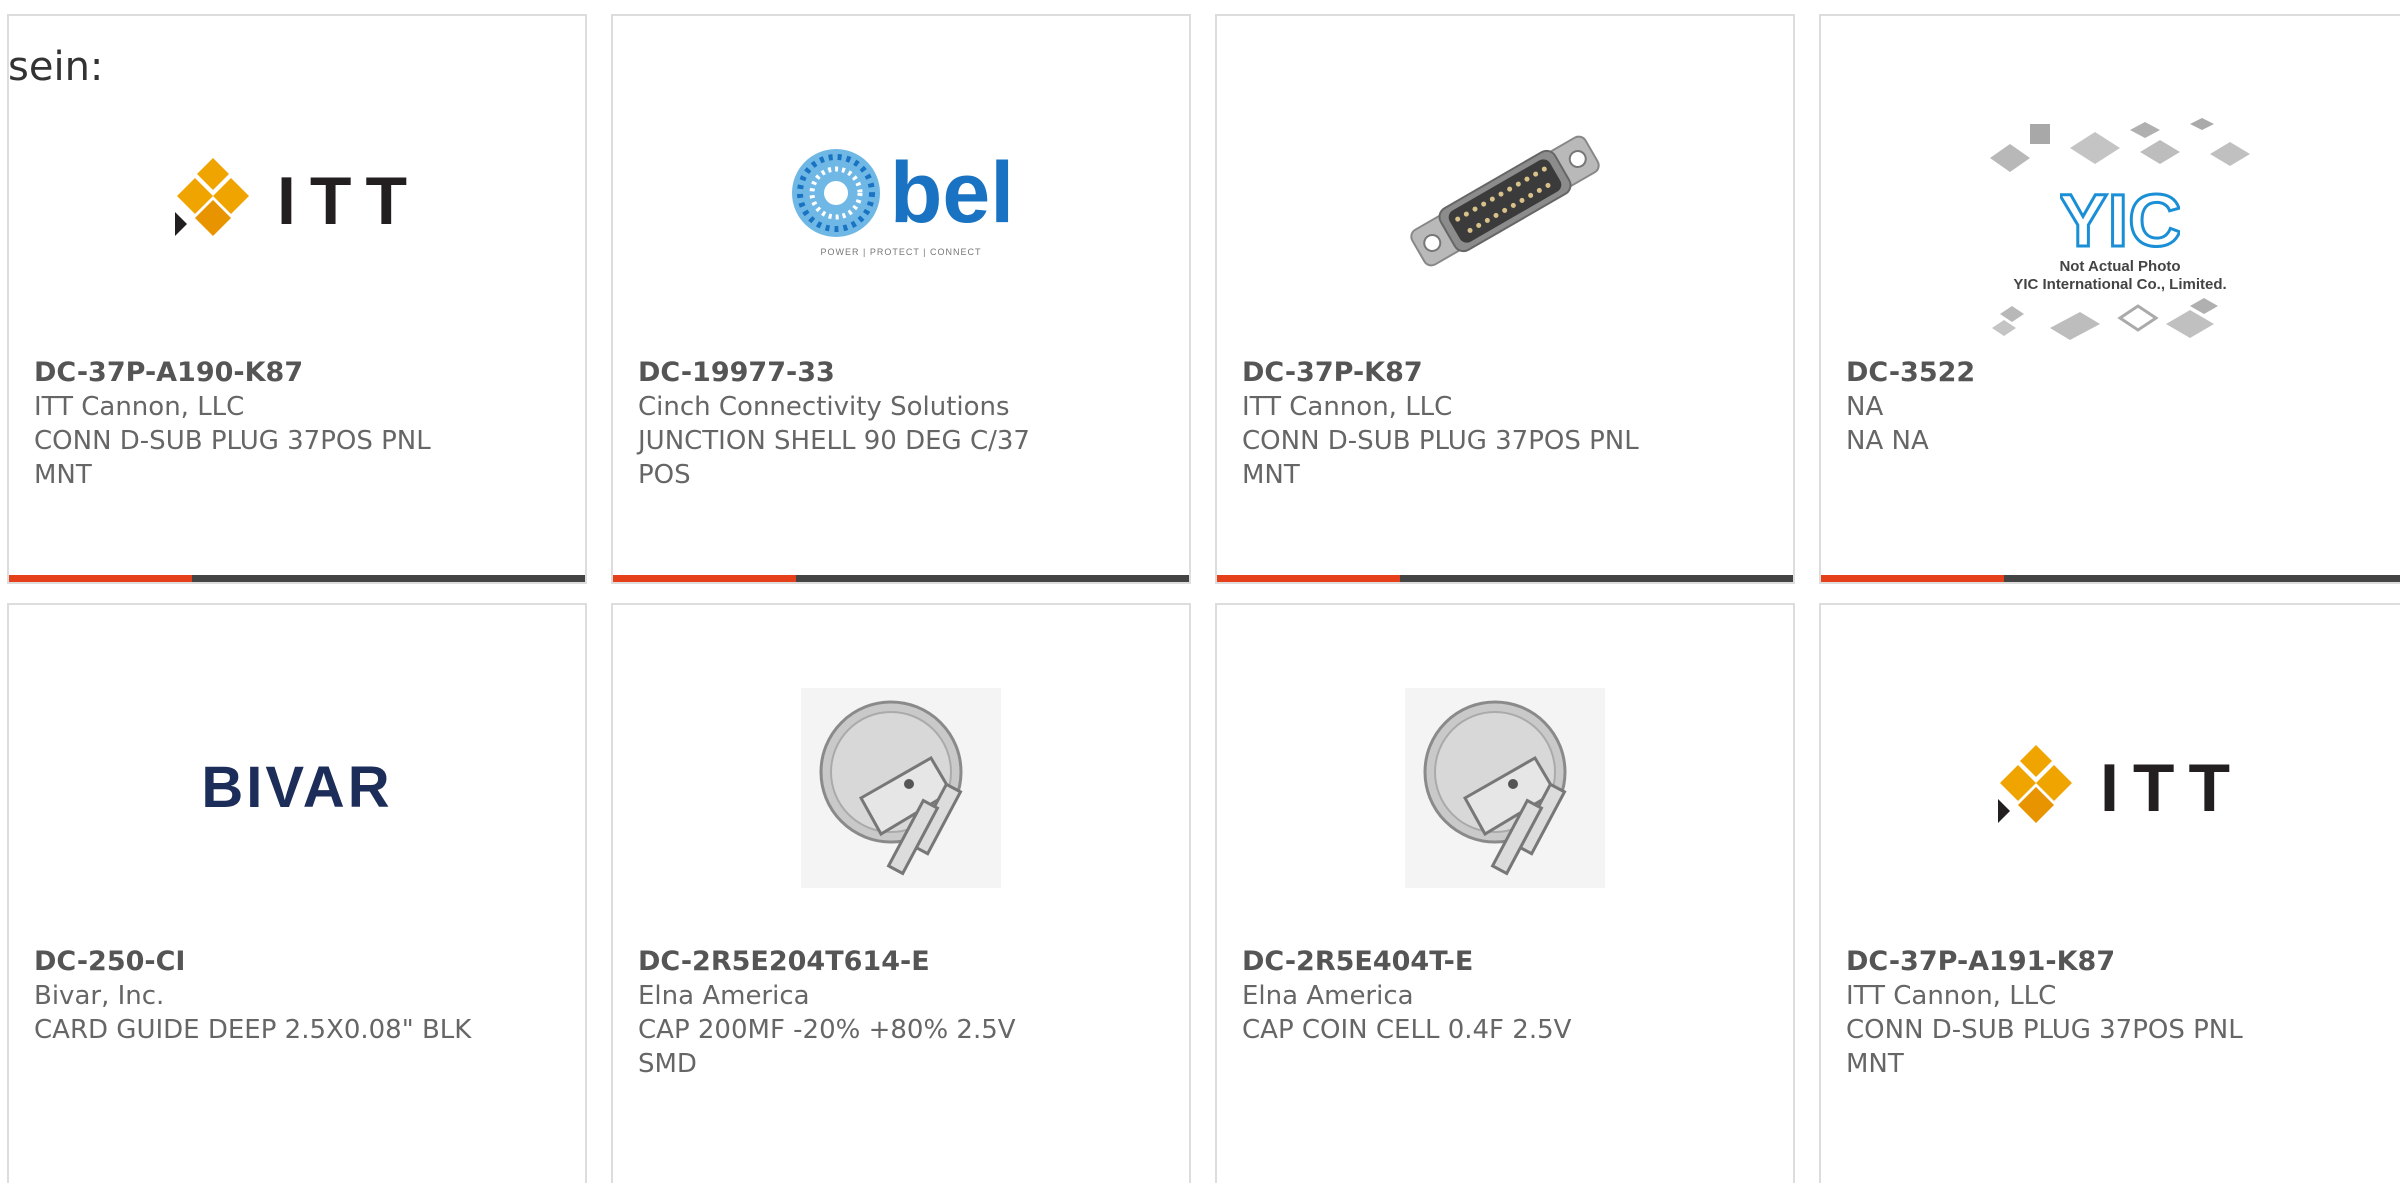 The image size is (2400, 1183). What do you see at coordinates (1507, 962) in the screenshot?
I see `part-number-link: DC-2R5E404T-E` at bounding box center [1507, 962].